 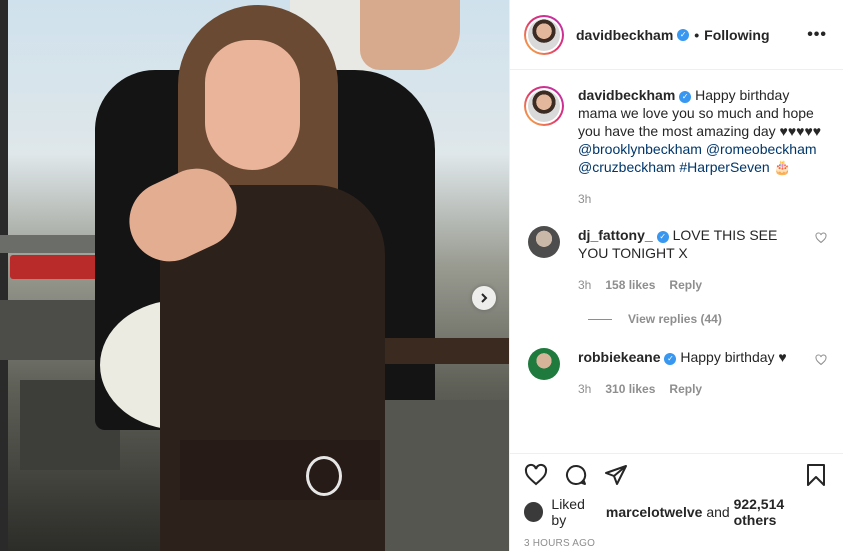 I want to click on next-photo-button, so click(x=484, y=298).